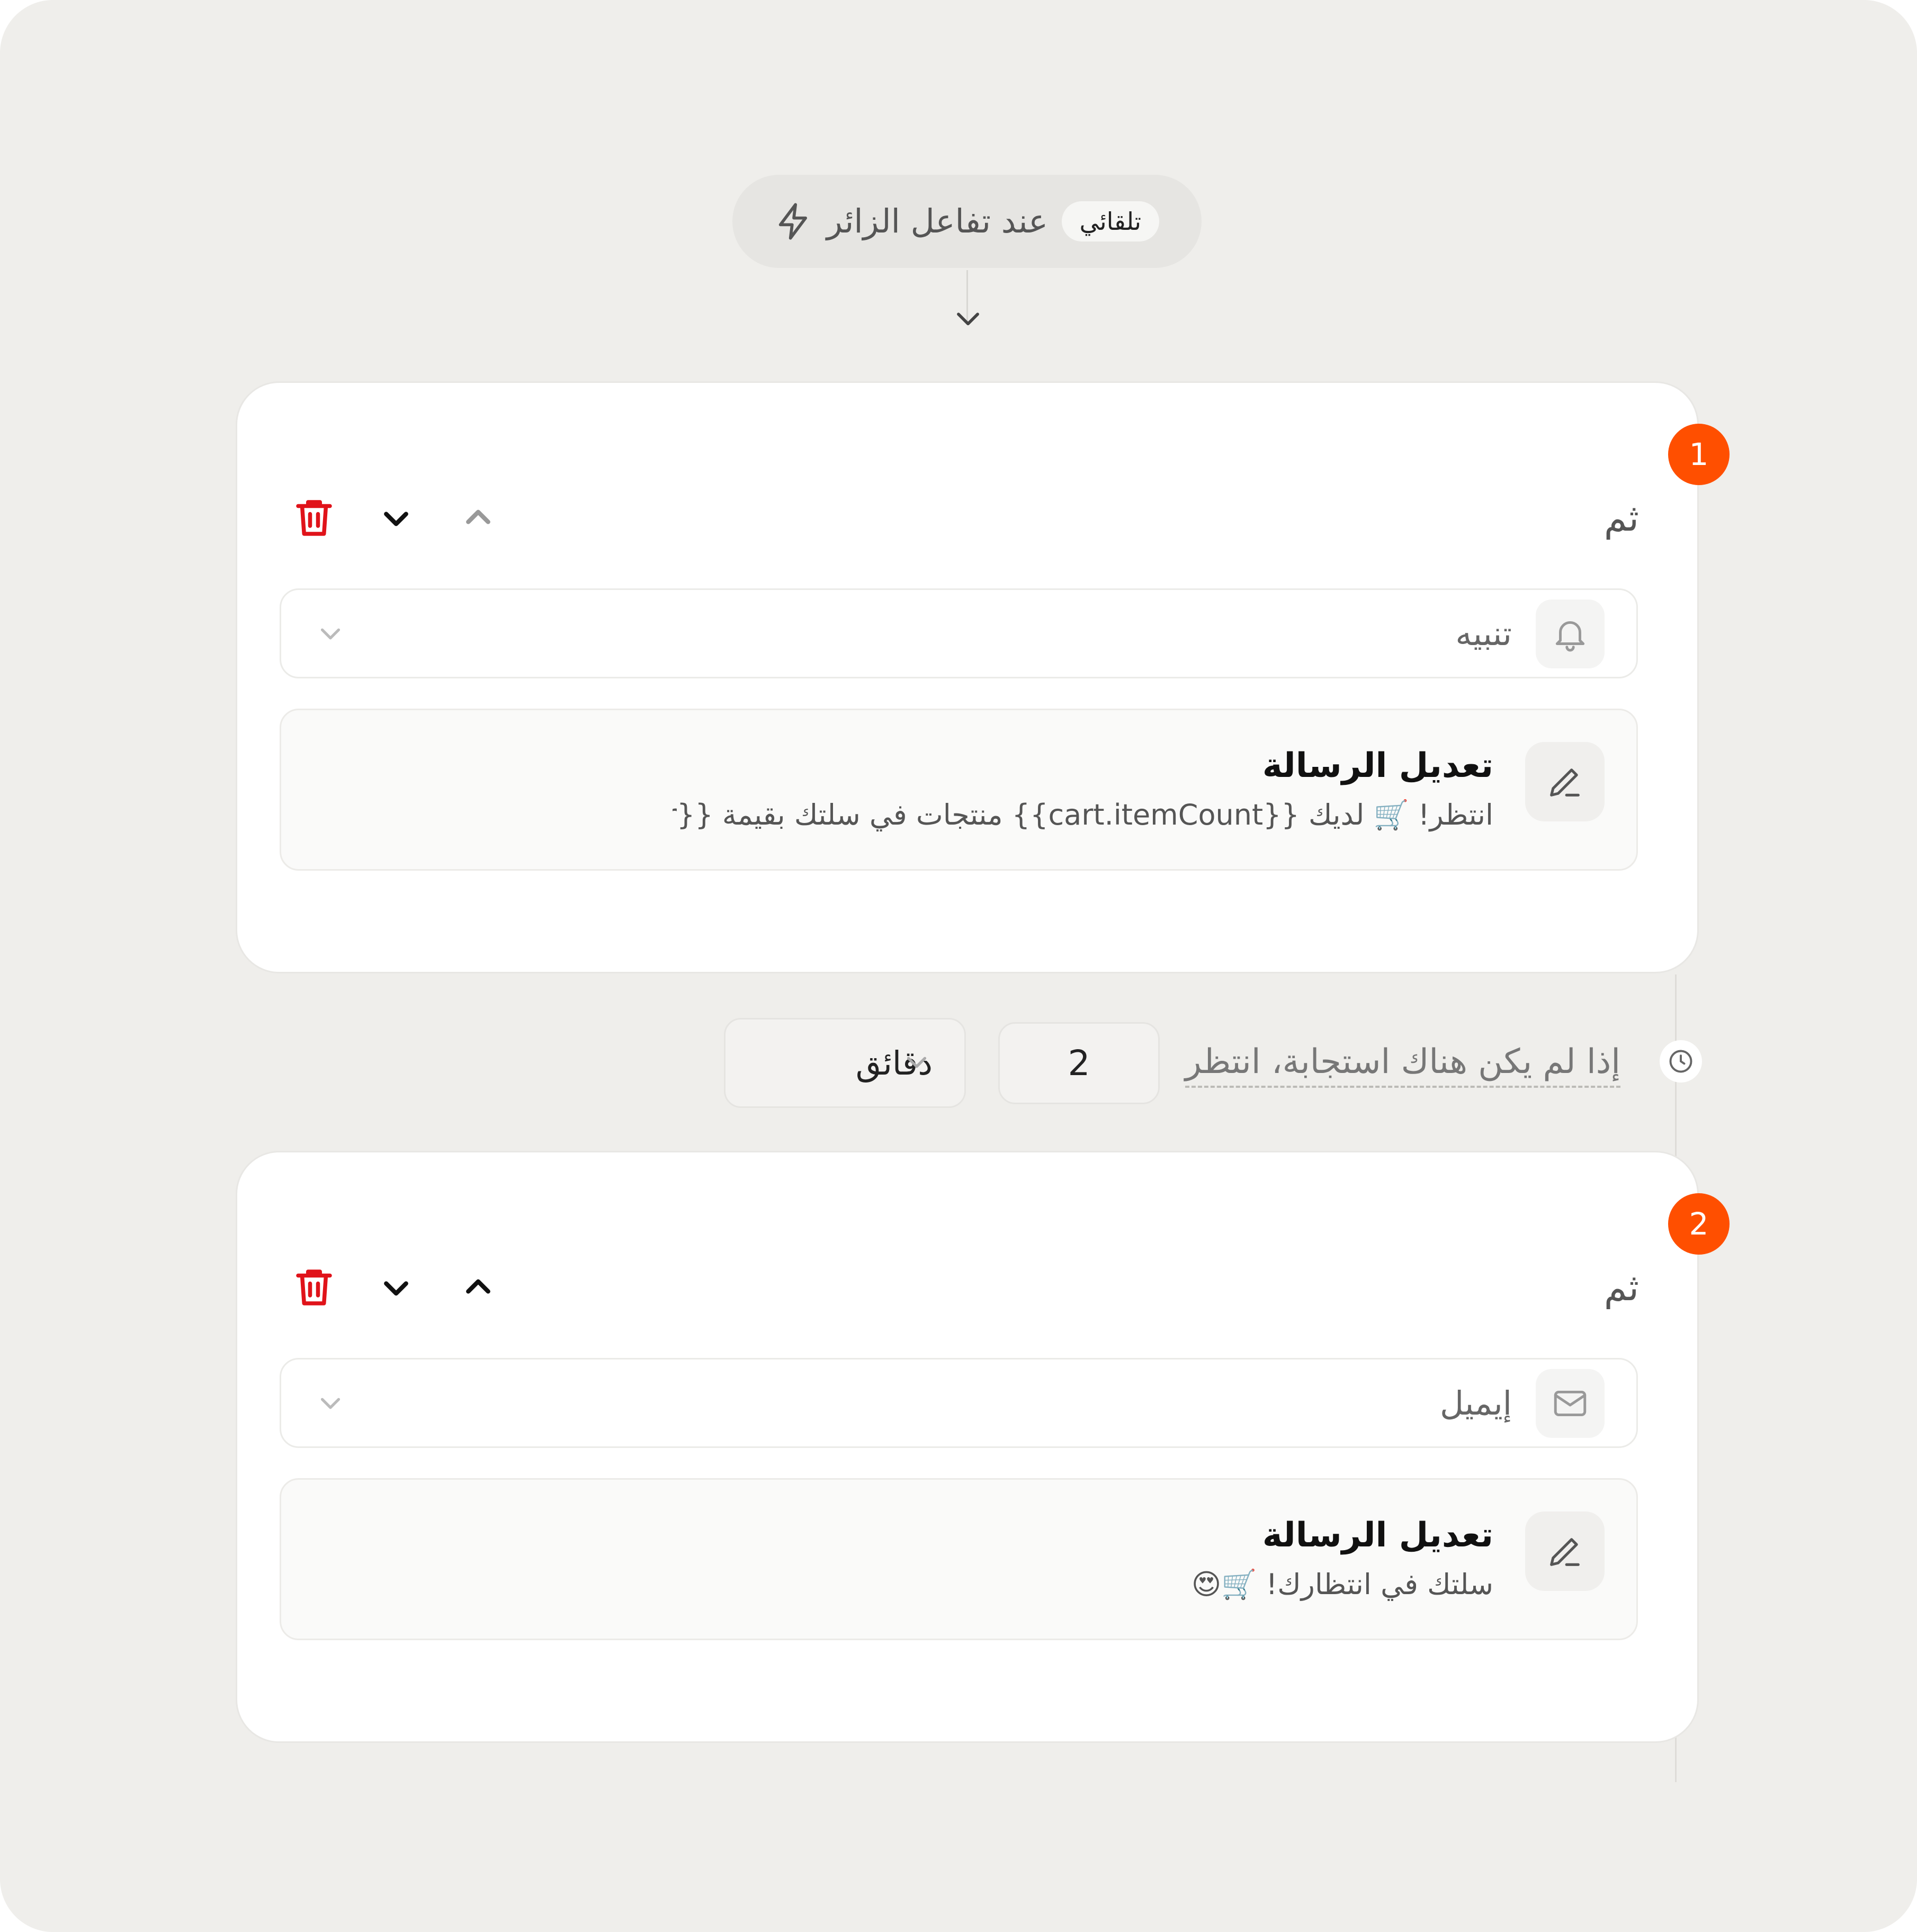  Describe the element at coordinates (959, 1559) in the screenshot. I see `edit-message-card: تعديل الرسالة سلتك في انتظارك! 🛒😍` at that location.